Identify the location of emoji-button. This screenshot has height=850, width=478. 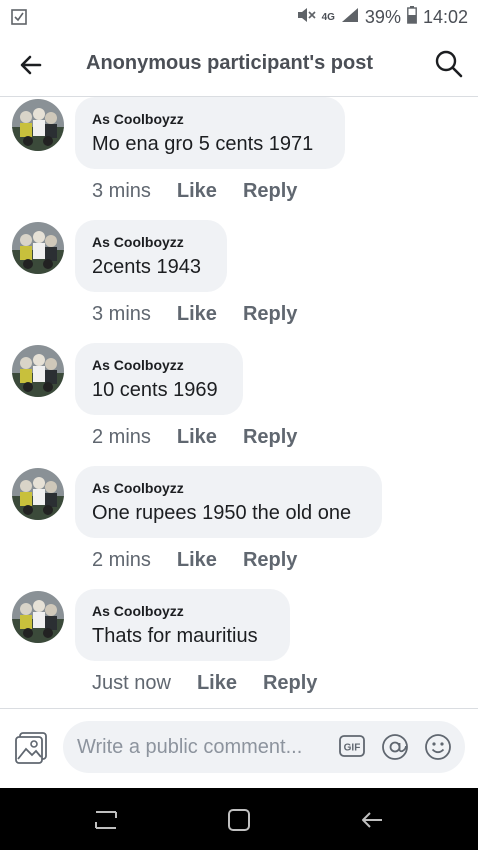
(438, 747).